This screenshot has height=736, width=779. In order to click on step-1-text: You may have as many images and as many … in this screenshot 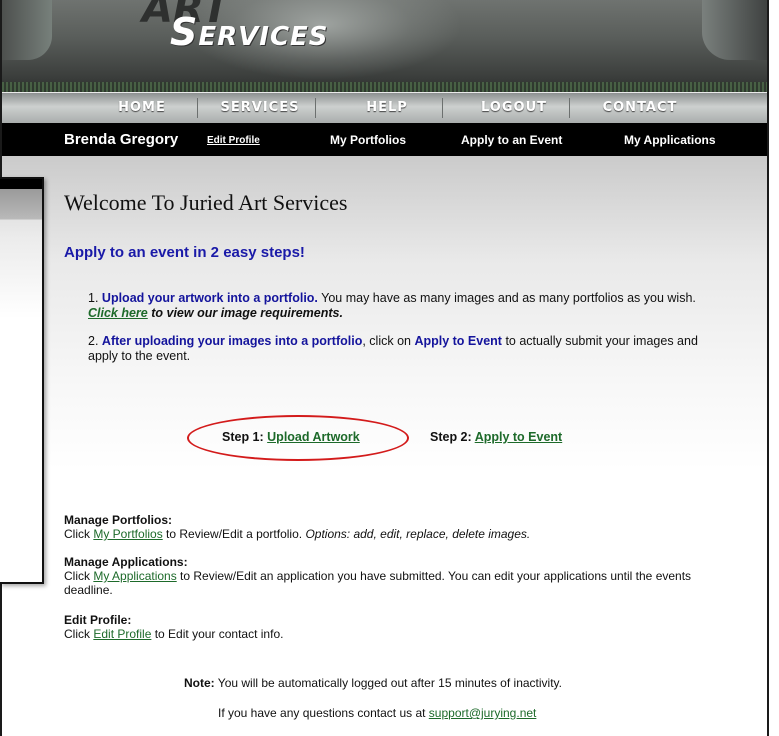, I will do `click(506, 298)`.